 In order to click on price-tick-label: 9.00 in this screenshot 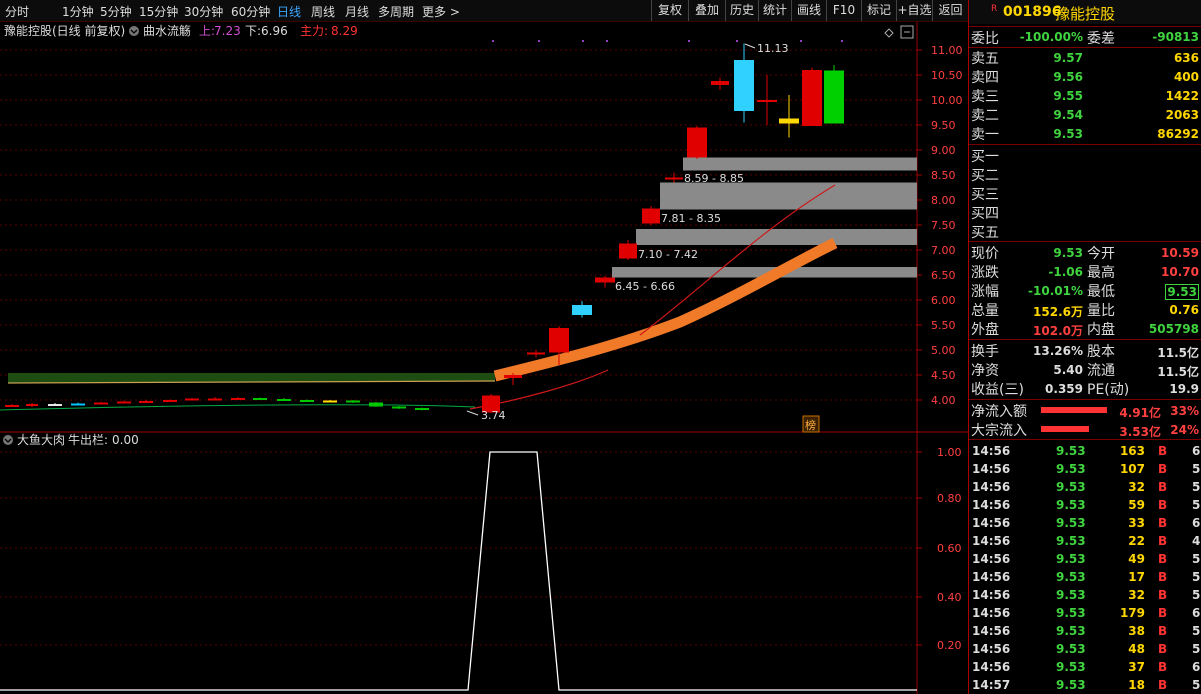, I will do `click(943, 150)`.